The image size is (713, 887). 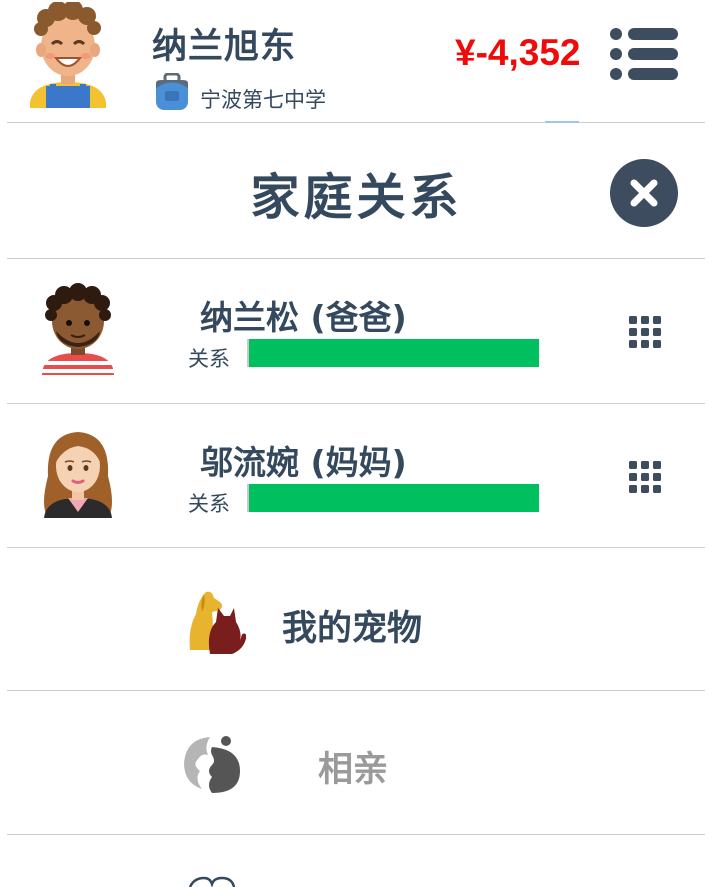 I want to click on menu-item-pets-label: 我的宠物, so click(x=352, y=629).